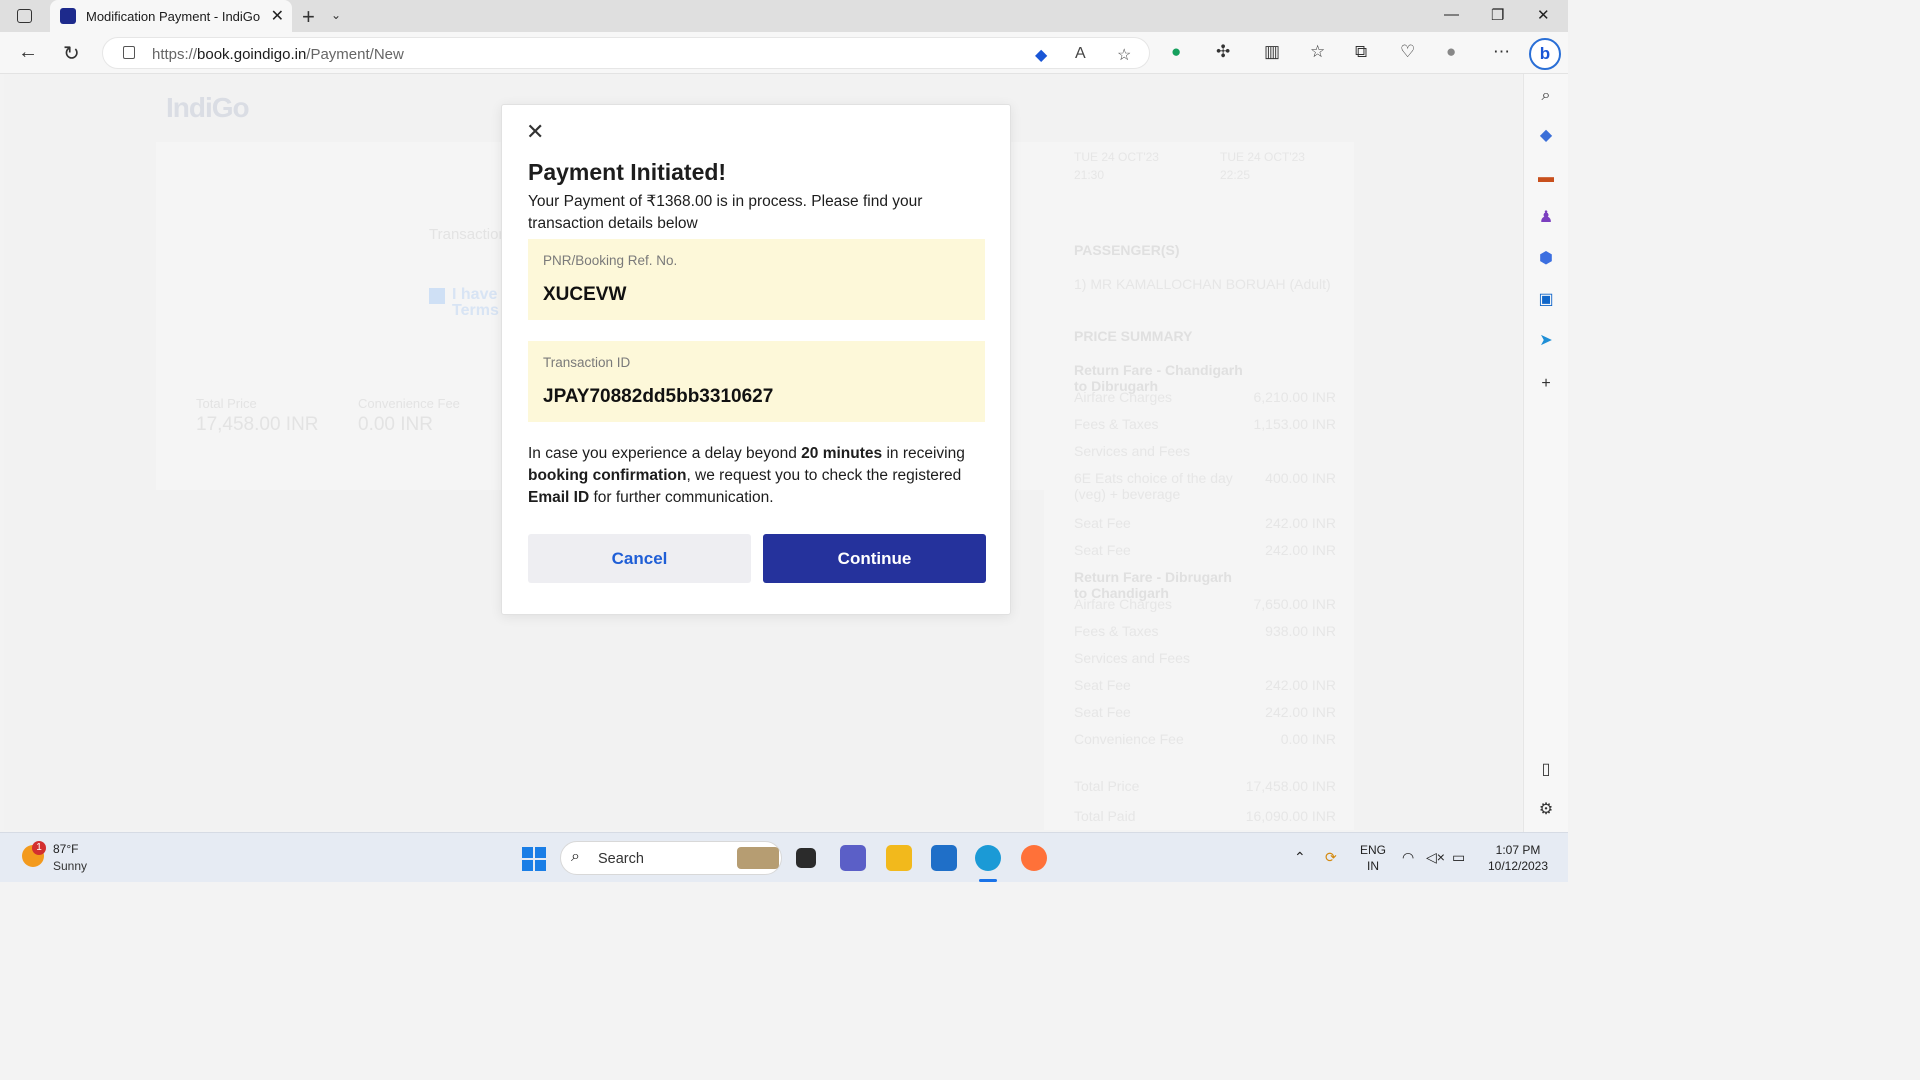 The height and width of the screenshot is (1080, 1920). What do you see at coordinates (534, 859) in the screenshot?
I see `windows-start-icon` at bounding box center [534, 859].